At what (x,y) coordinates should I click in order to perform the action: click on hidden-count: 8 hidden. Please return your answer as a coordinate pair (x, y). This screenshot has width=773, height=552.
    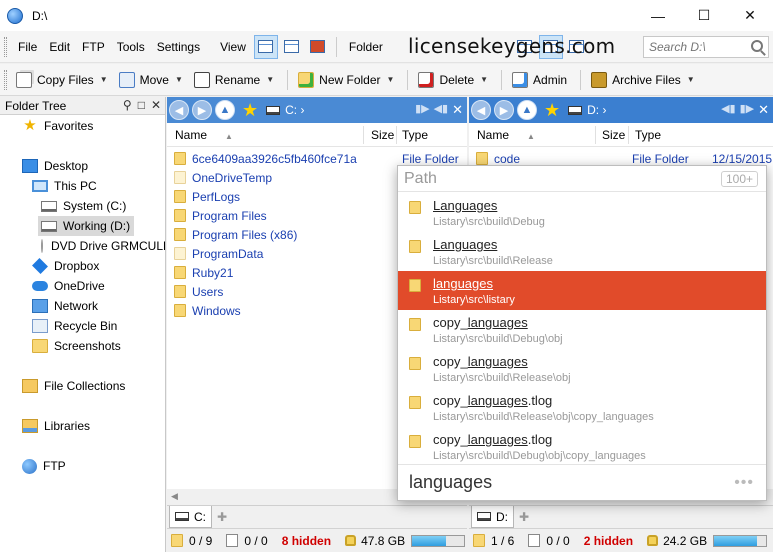
    Looking at the image, I should click on (306, 541).